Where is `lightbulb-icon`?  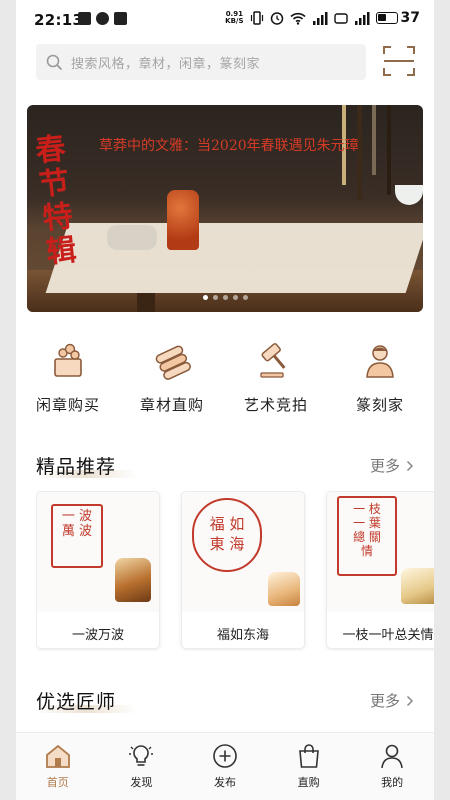
lightbulb-icon is located at coordinates (141, 755).